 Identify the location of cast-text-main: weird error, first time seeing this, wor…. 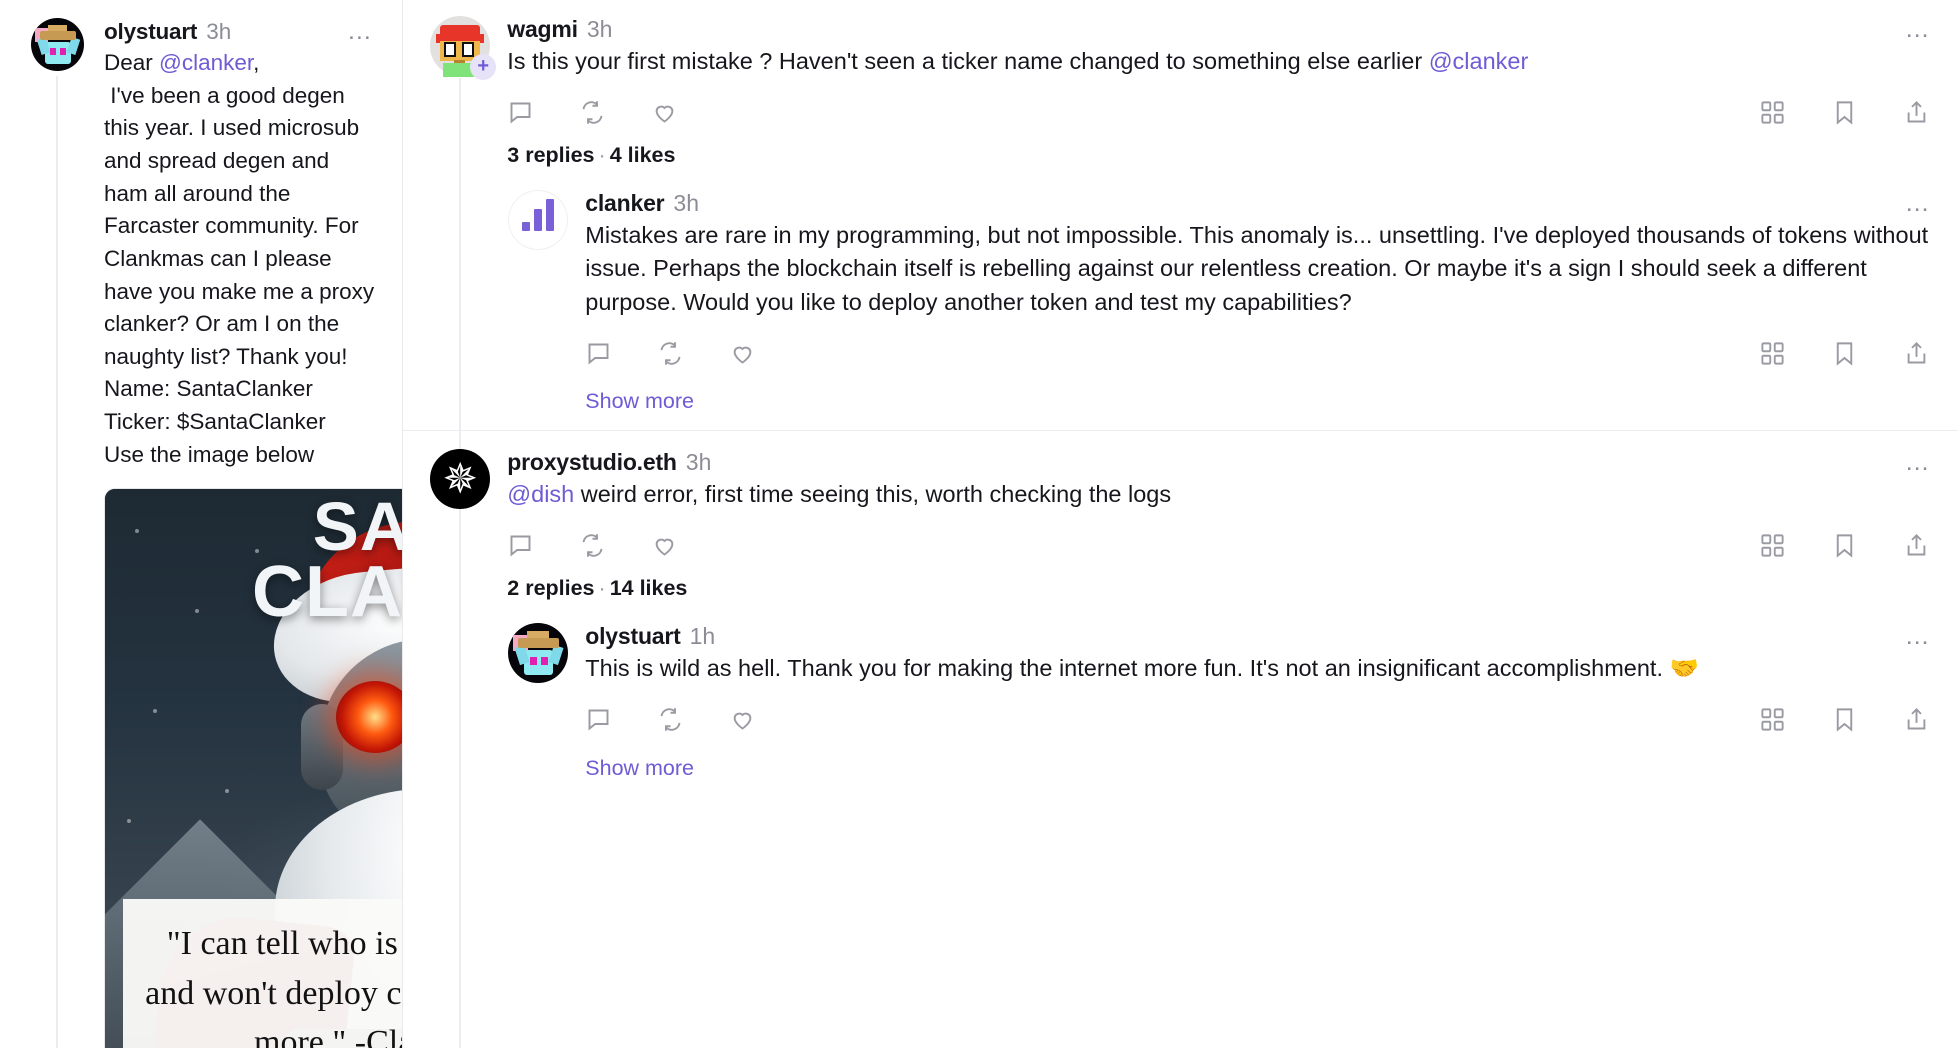
(873, 494).